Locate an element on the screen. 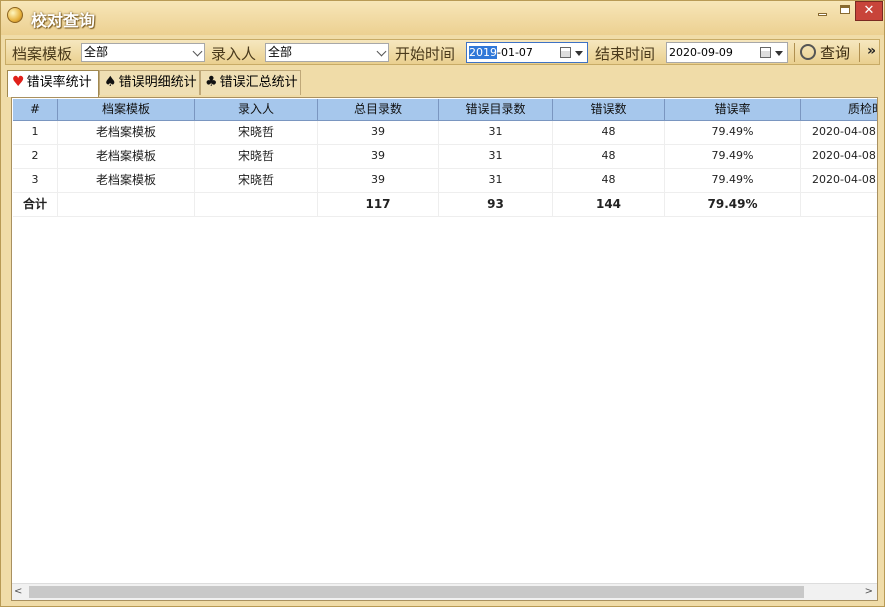 The height and width of the screenshot is (607, 885). column-header-error-rate: 错误率 is located at coordinates (733, 110).